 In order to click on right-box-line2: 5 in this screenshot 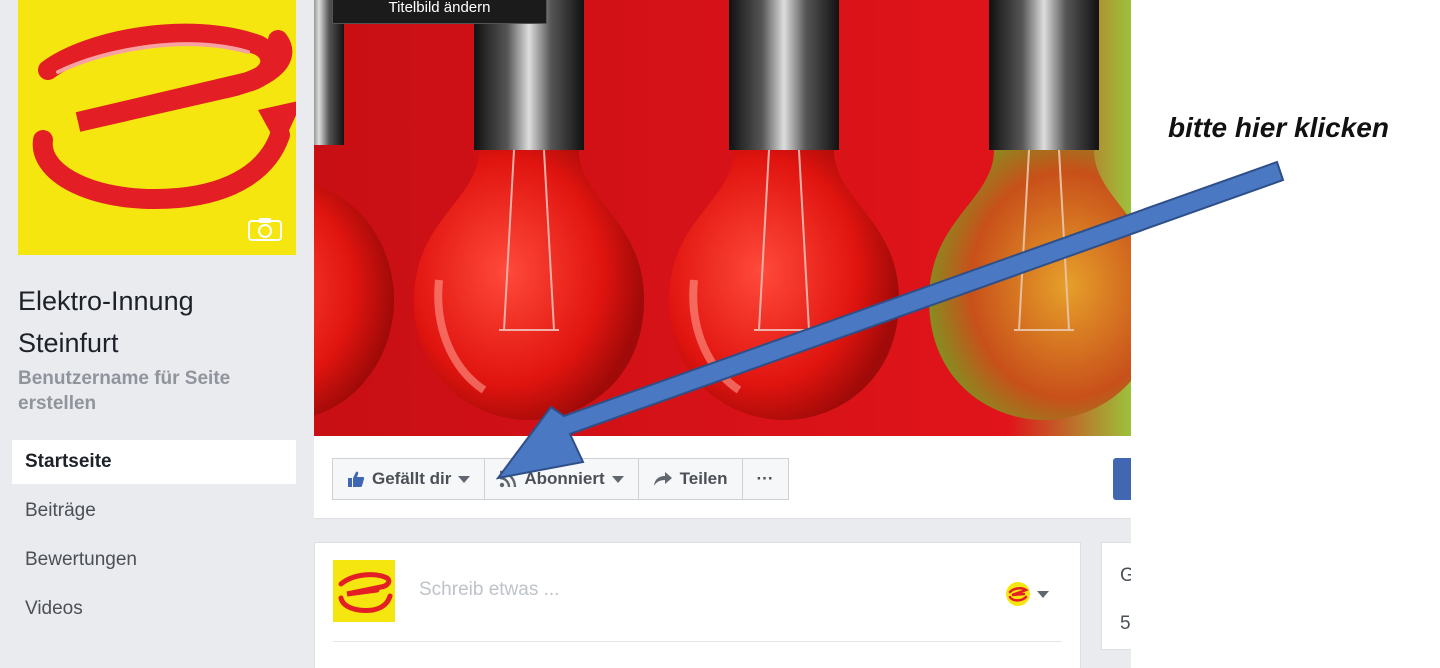, I will do `click(1125, 623)`.